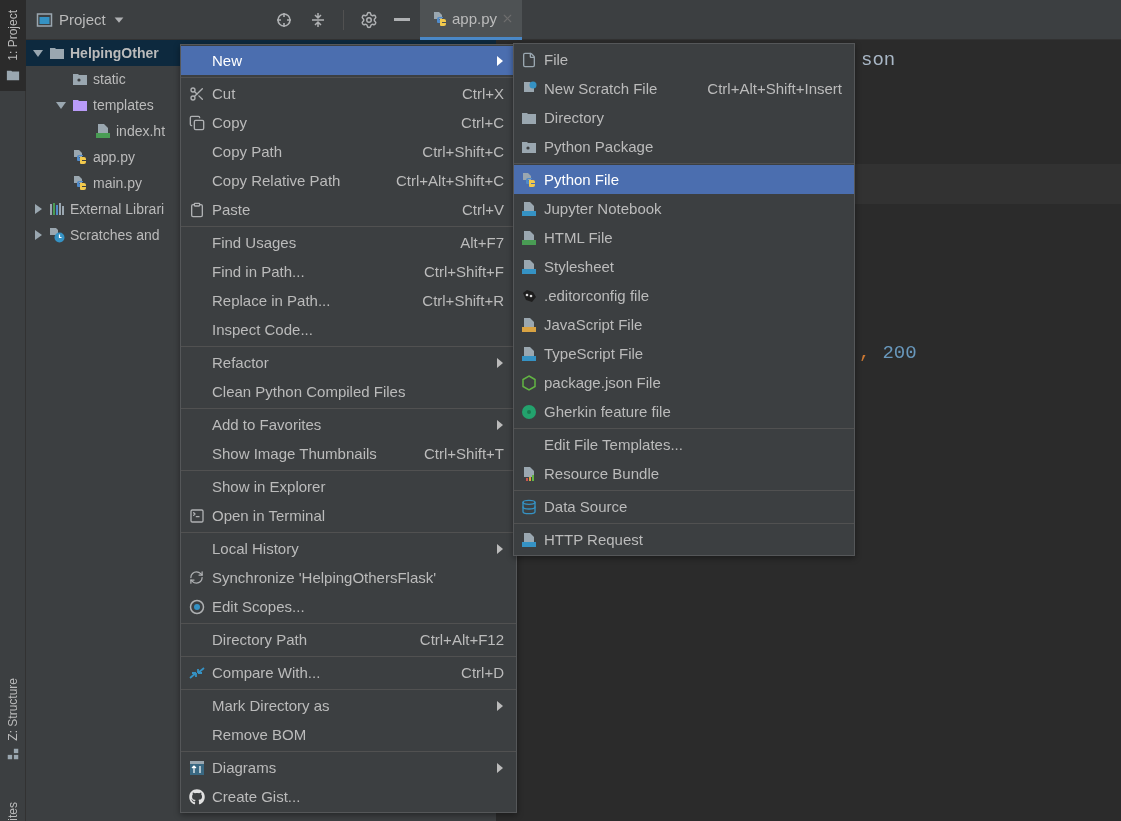 The height and width of the screenshot is (821, 1121). What do you see at coordinates (82, 19) in the screenshot?
I see `panel-title: Project` at bounding box center [82, 19].